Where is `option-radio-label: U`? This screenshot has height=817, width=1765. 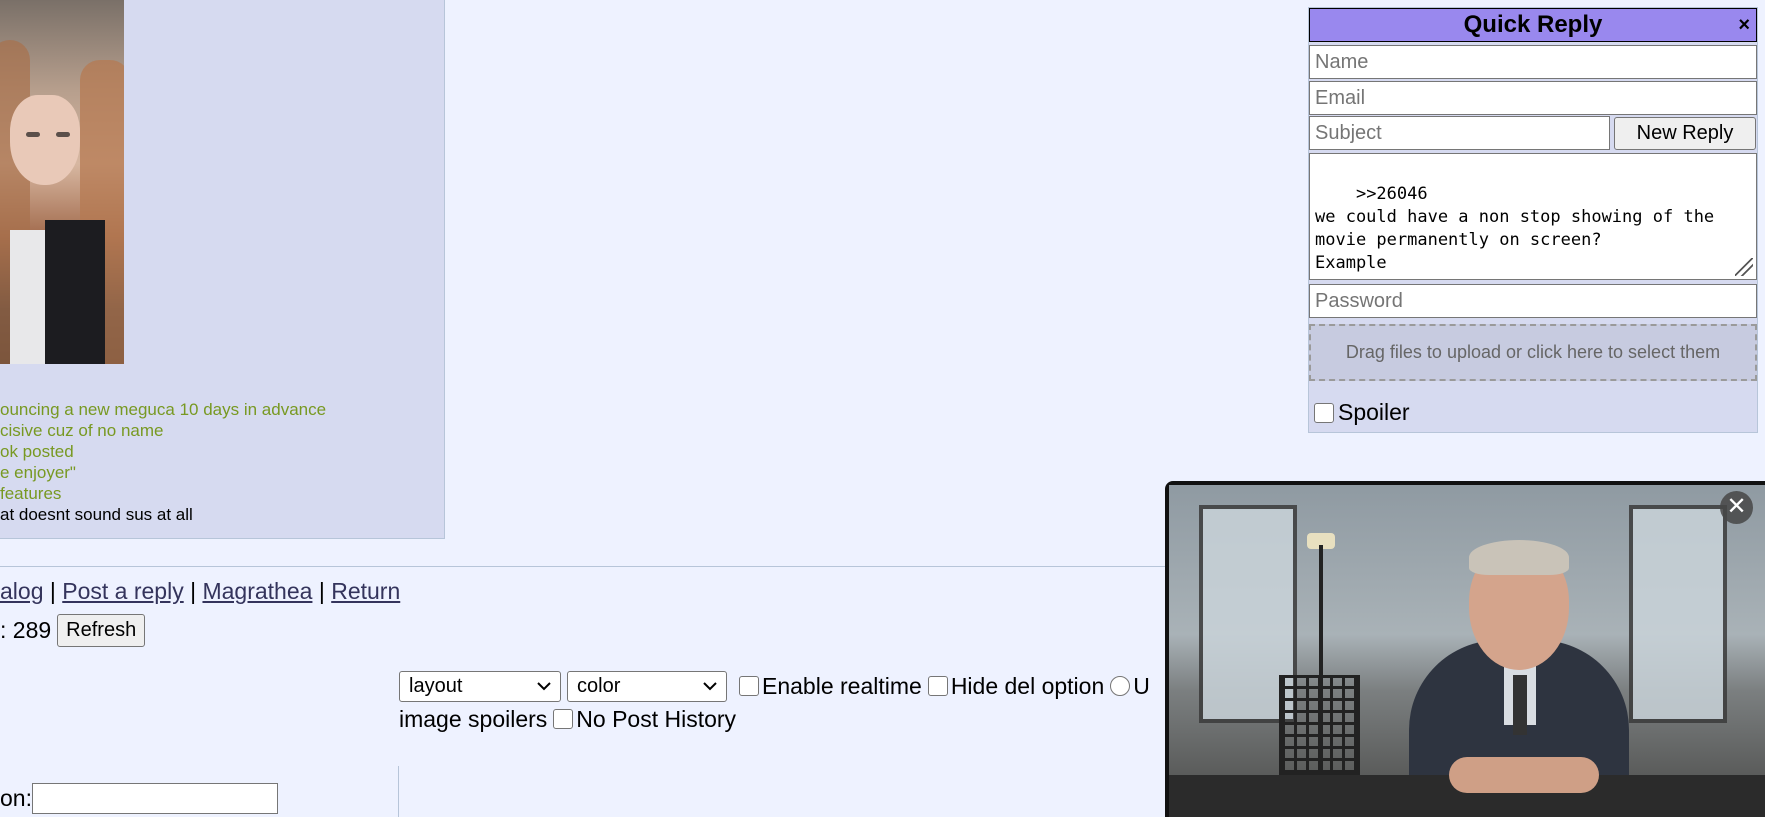
option-radio-label: U is located at coordinates (1141, 685).